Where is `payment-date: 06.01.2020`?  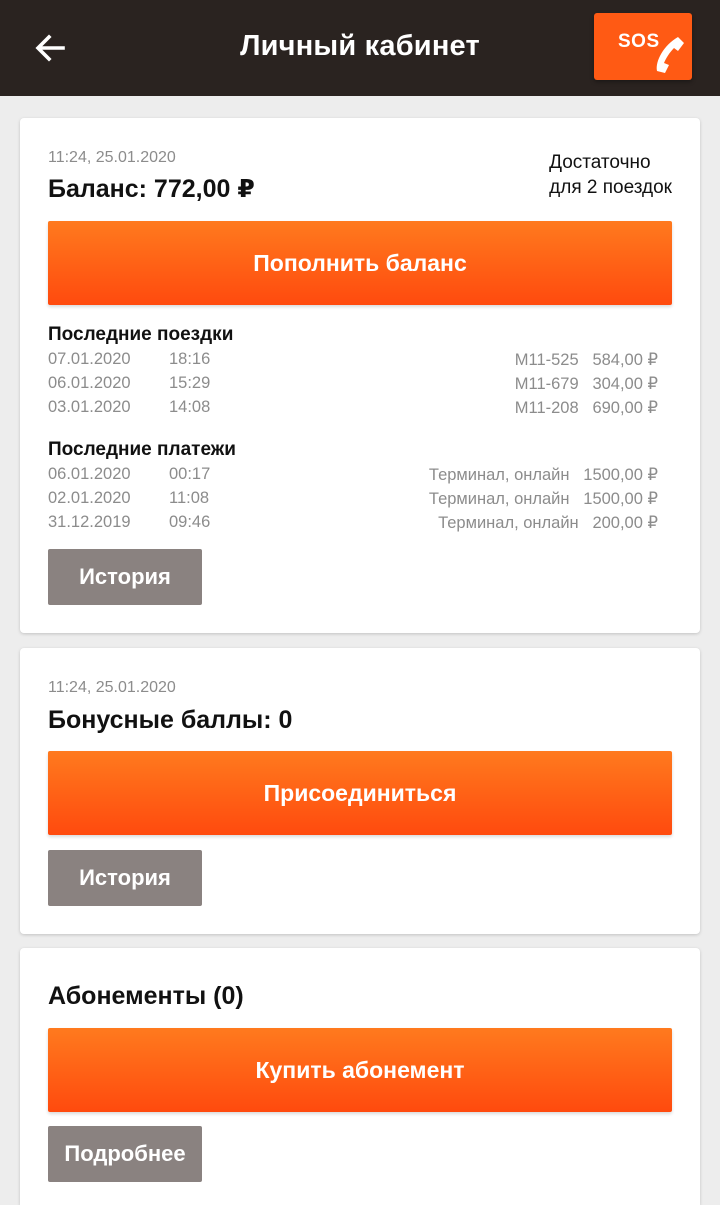
payment-date: 06.01.2020 is located at coordinates (89, 474).